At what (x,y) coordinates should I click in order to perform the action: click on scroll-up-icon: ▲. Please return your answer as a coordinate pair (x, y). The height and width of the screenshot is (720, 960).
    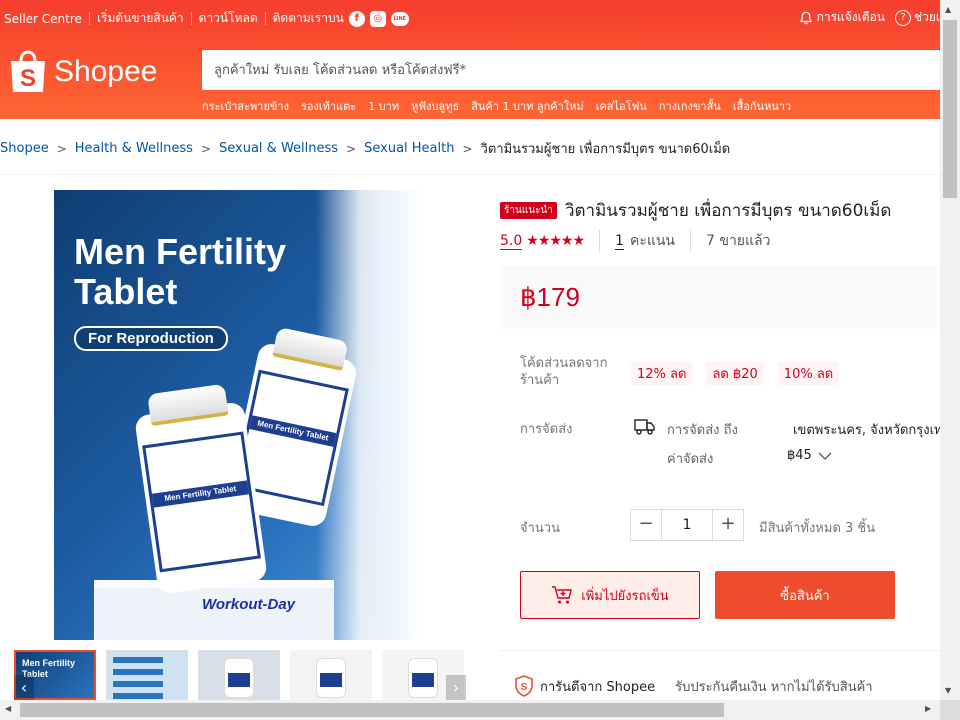
    Looking at the image, I should click on (948, 9).